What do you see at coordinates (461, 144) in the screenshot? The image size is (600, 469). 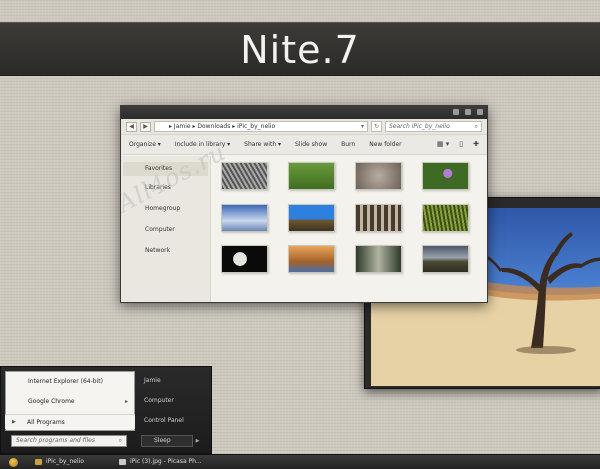 I see `preview-pane-icon: ▯` at bounding box center [461, 144].